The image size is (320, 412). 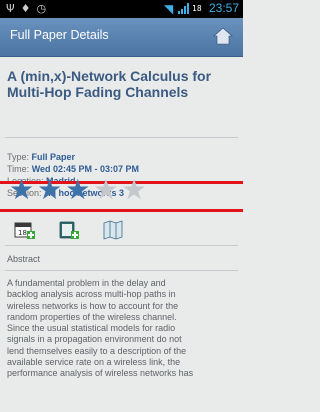 I want to click on abstract-line: A fundamental problem in the delay and, so click(x=86, y=283).